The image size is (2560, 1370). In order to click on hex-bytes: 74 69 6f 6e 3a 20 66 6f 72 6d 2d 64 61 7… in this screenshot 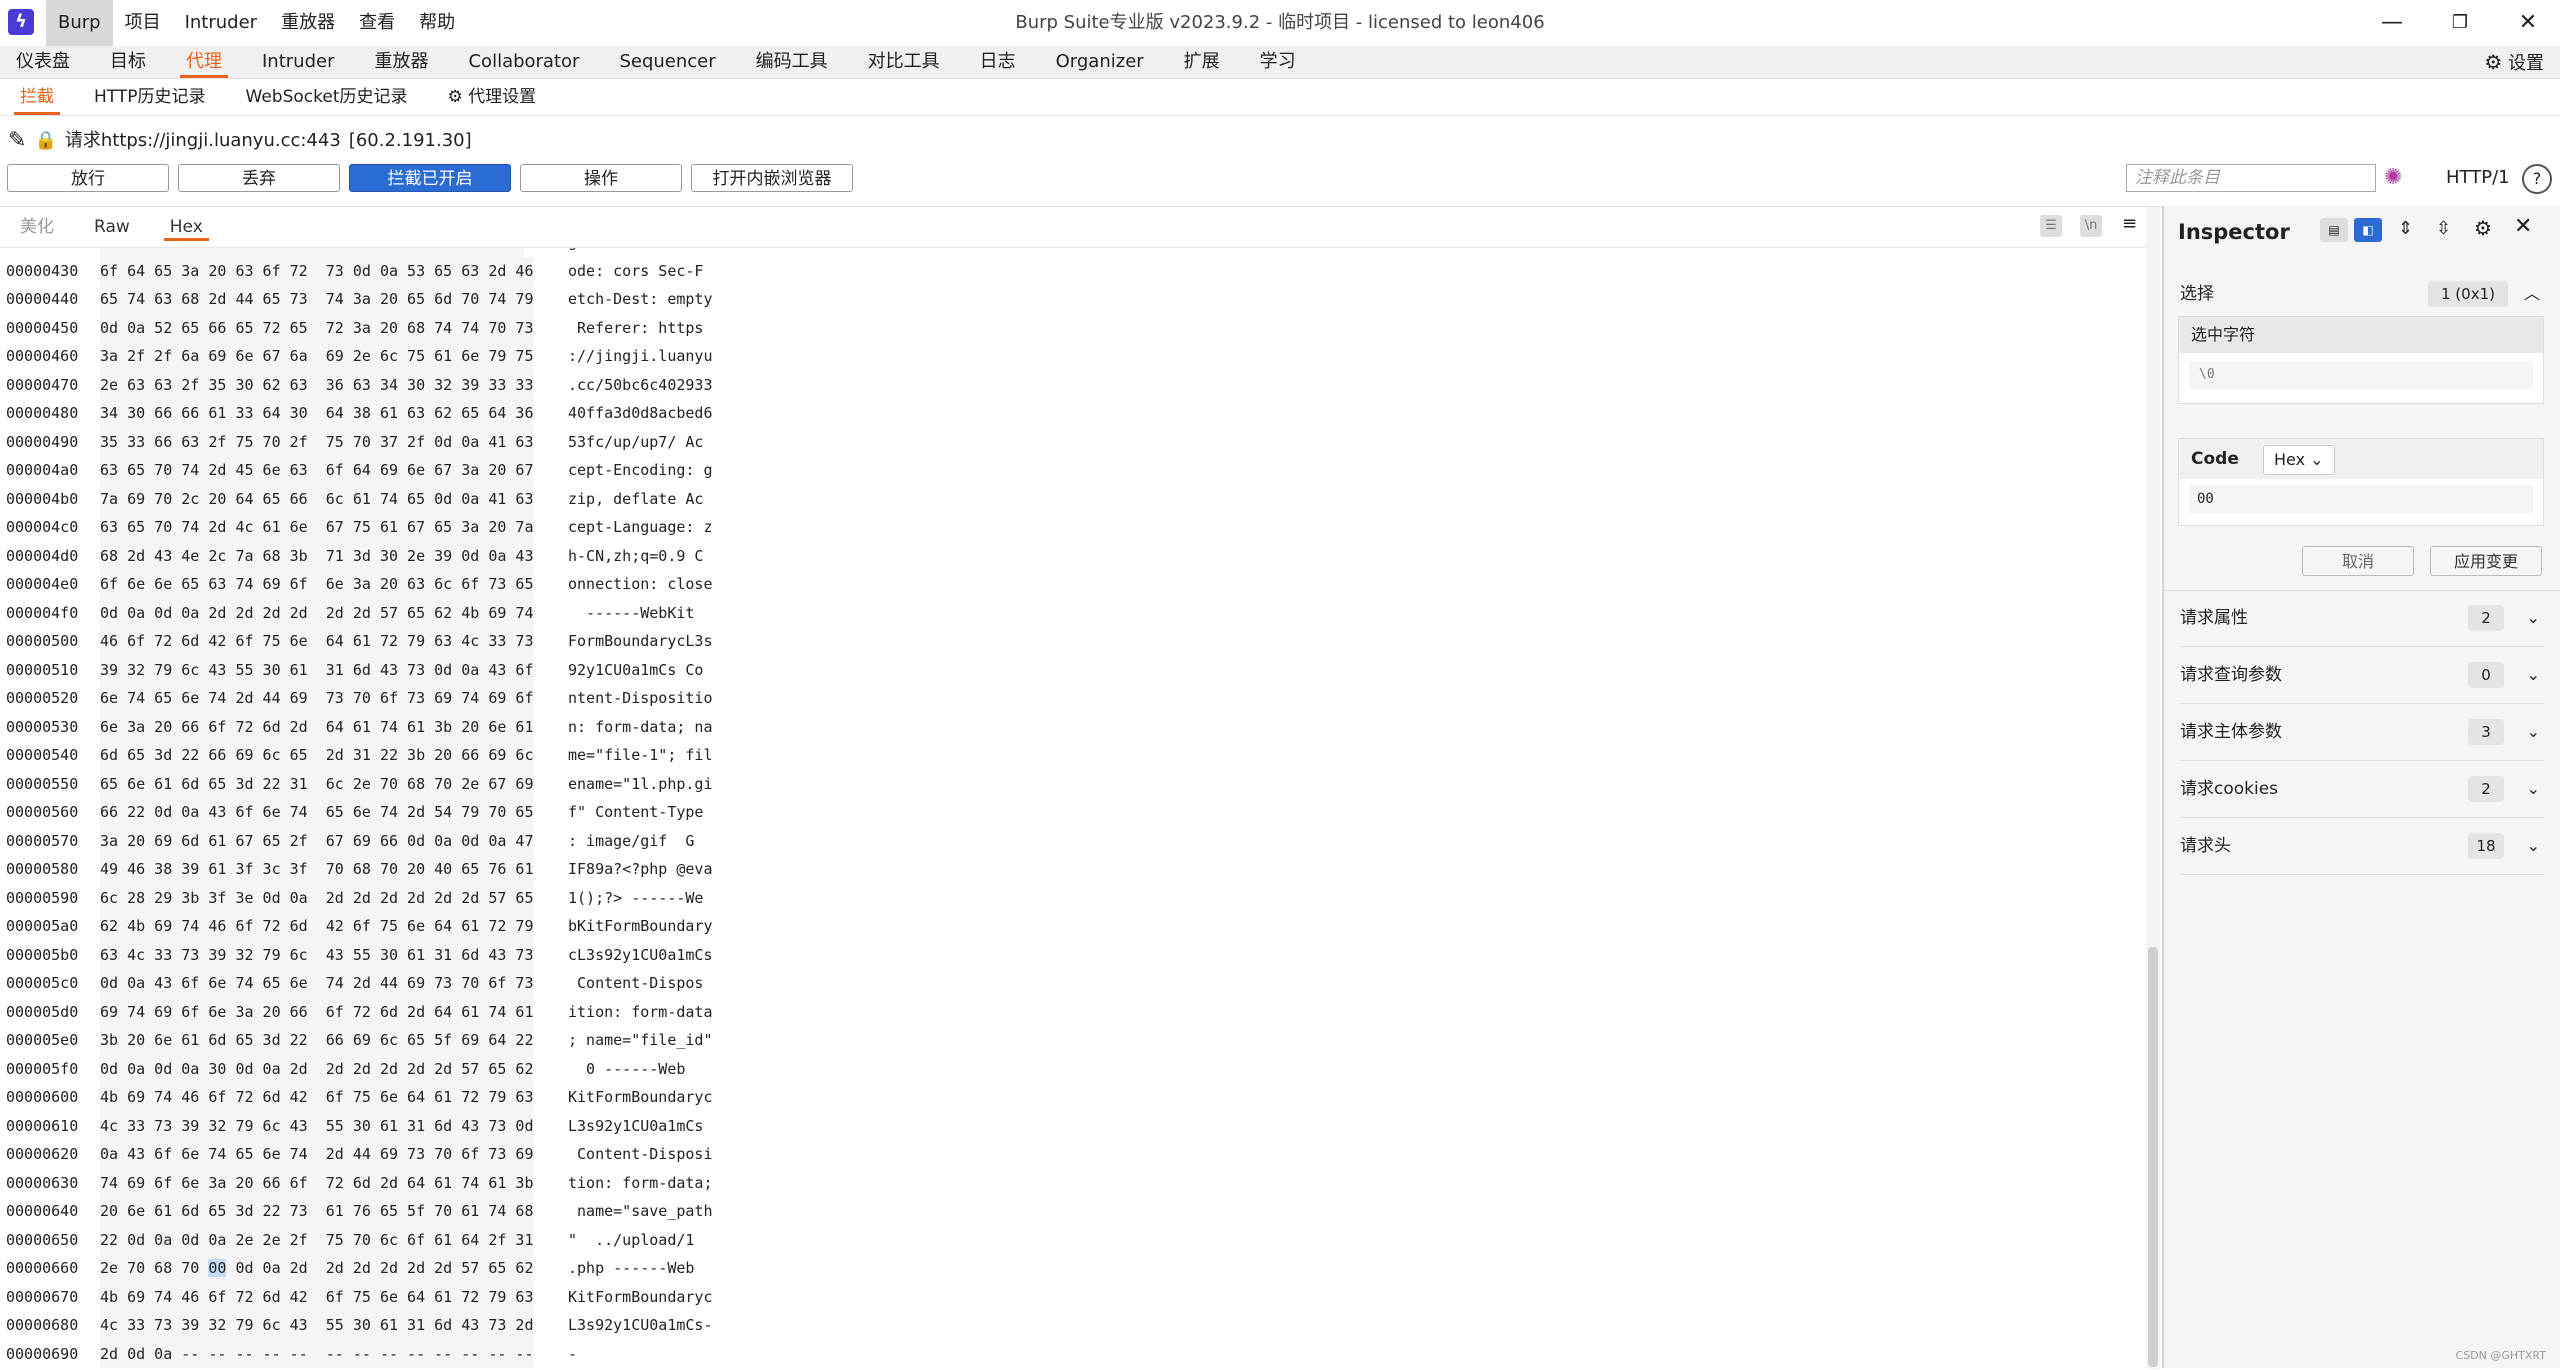, I will do `click(317, 1182)`.